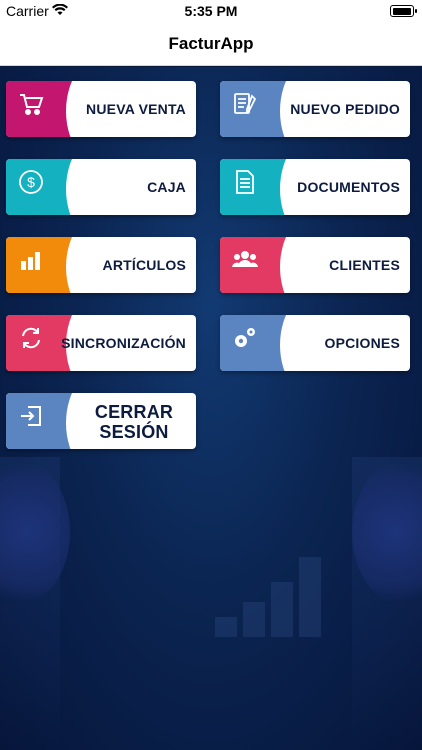 Image resolution: width=422 pixels, height=750 pixels. What do you see at coordinates (166, 187) in the screenshot?
I see `caja-label: CAJA` at bounding box center [166, 187].